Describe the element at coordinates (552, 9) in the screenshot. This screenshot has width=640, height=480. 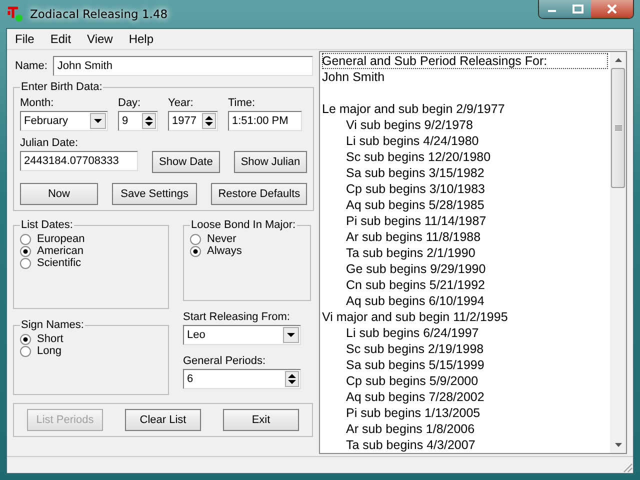
I see `minimize-button` at that location.